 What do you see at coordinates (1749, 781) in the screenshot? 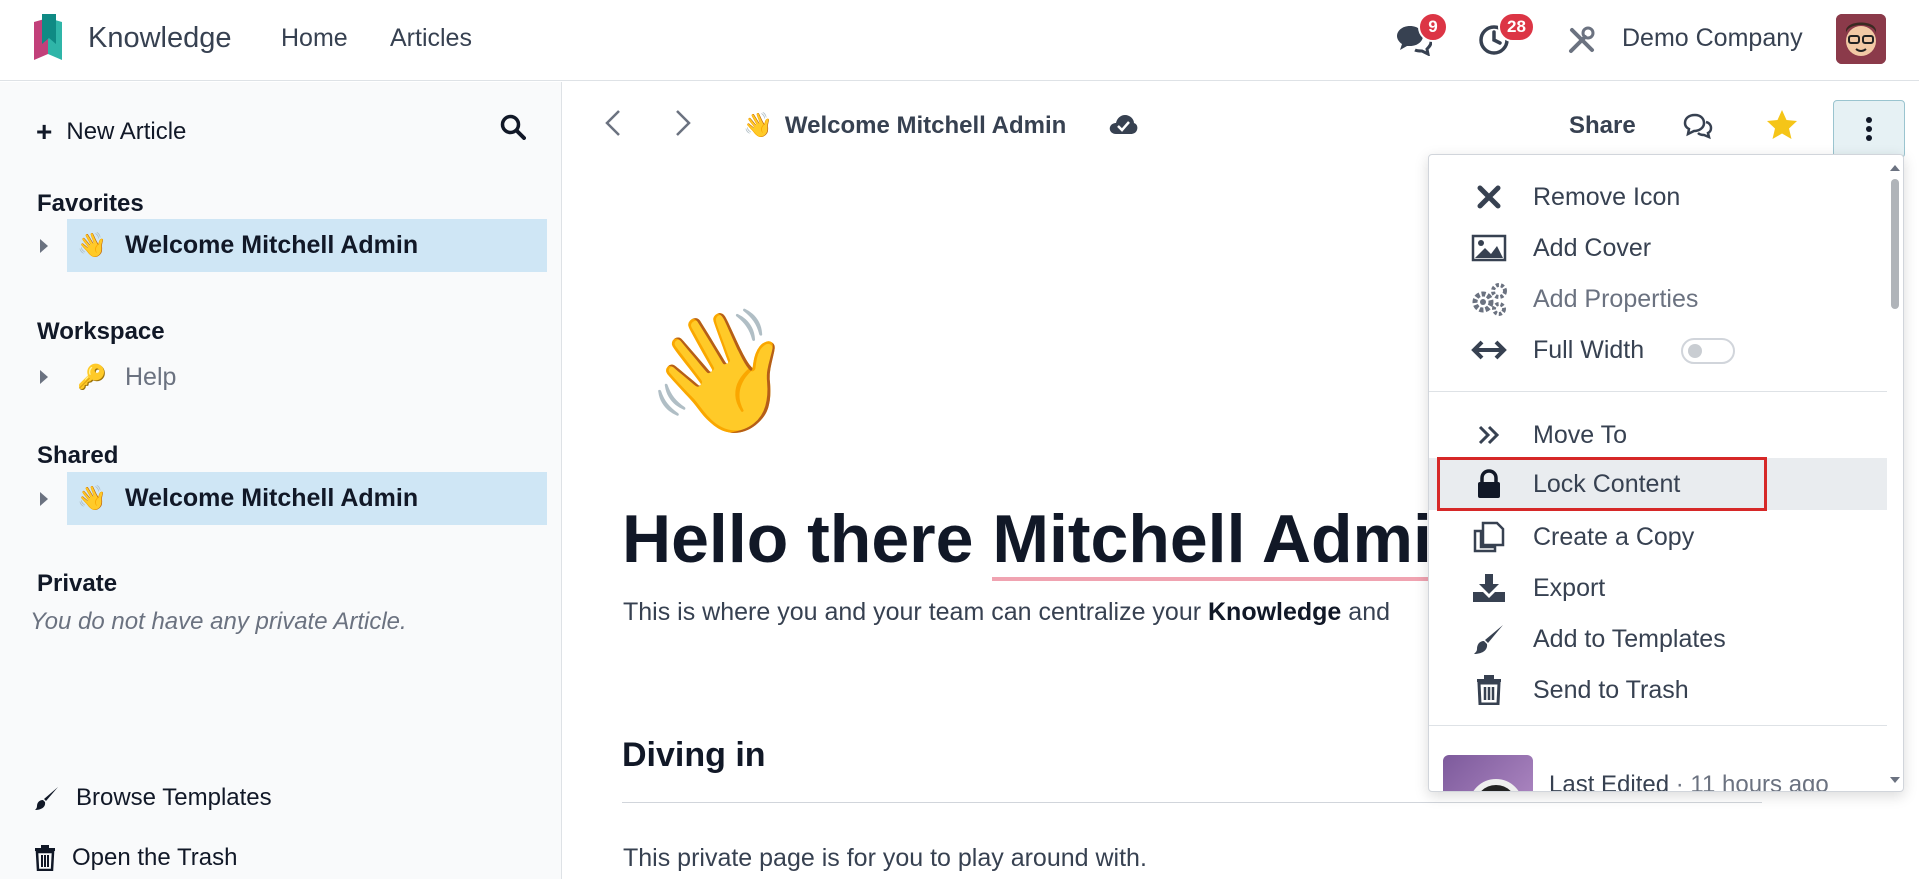
I see `last-edited-time: · 11 hours ago` at bounding box center [1749, 781].